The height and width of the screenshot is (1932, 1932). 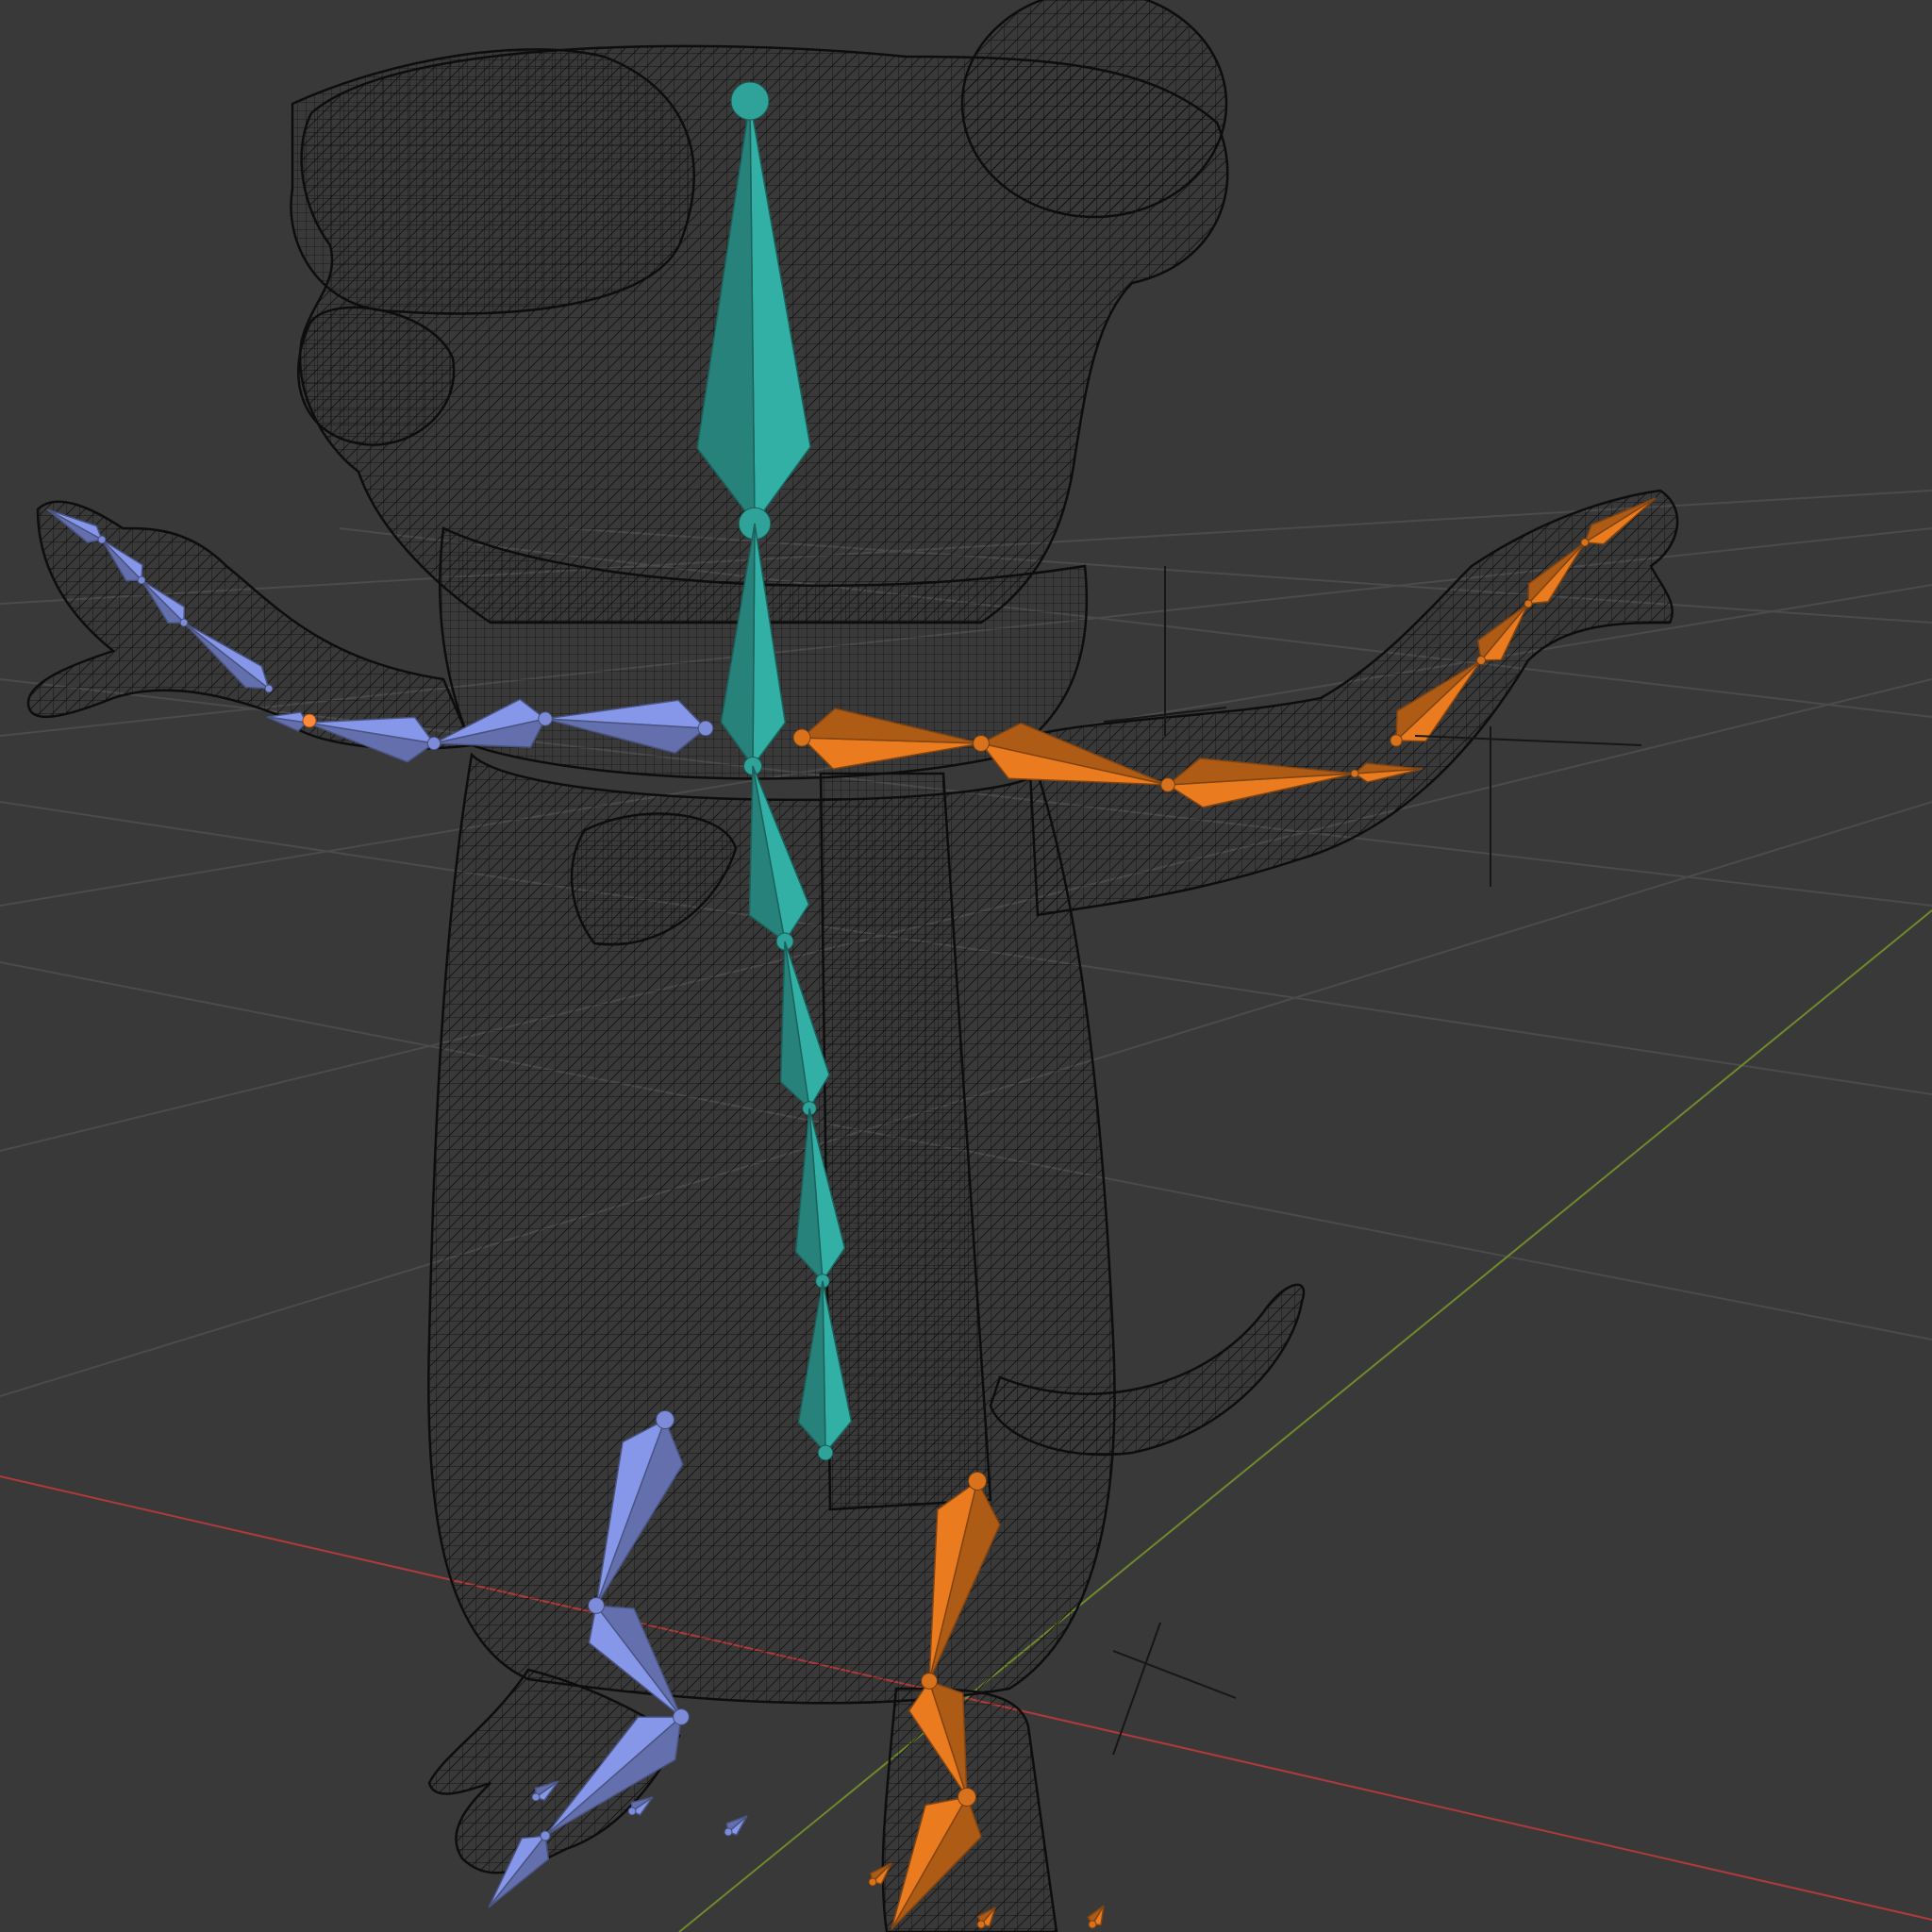 What do you see at coordinates (309, 720) in the screenshot?
I see `selected-joint-marker` at bounding box center [309, 720].